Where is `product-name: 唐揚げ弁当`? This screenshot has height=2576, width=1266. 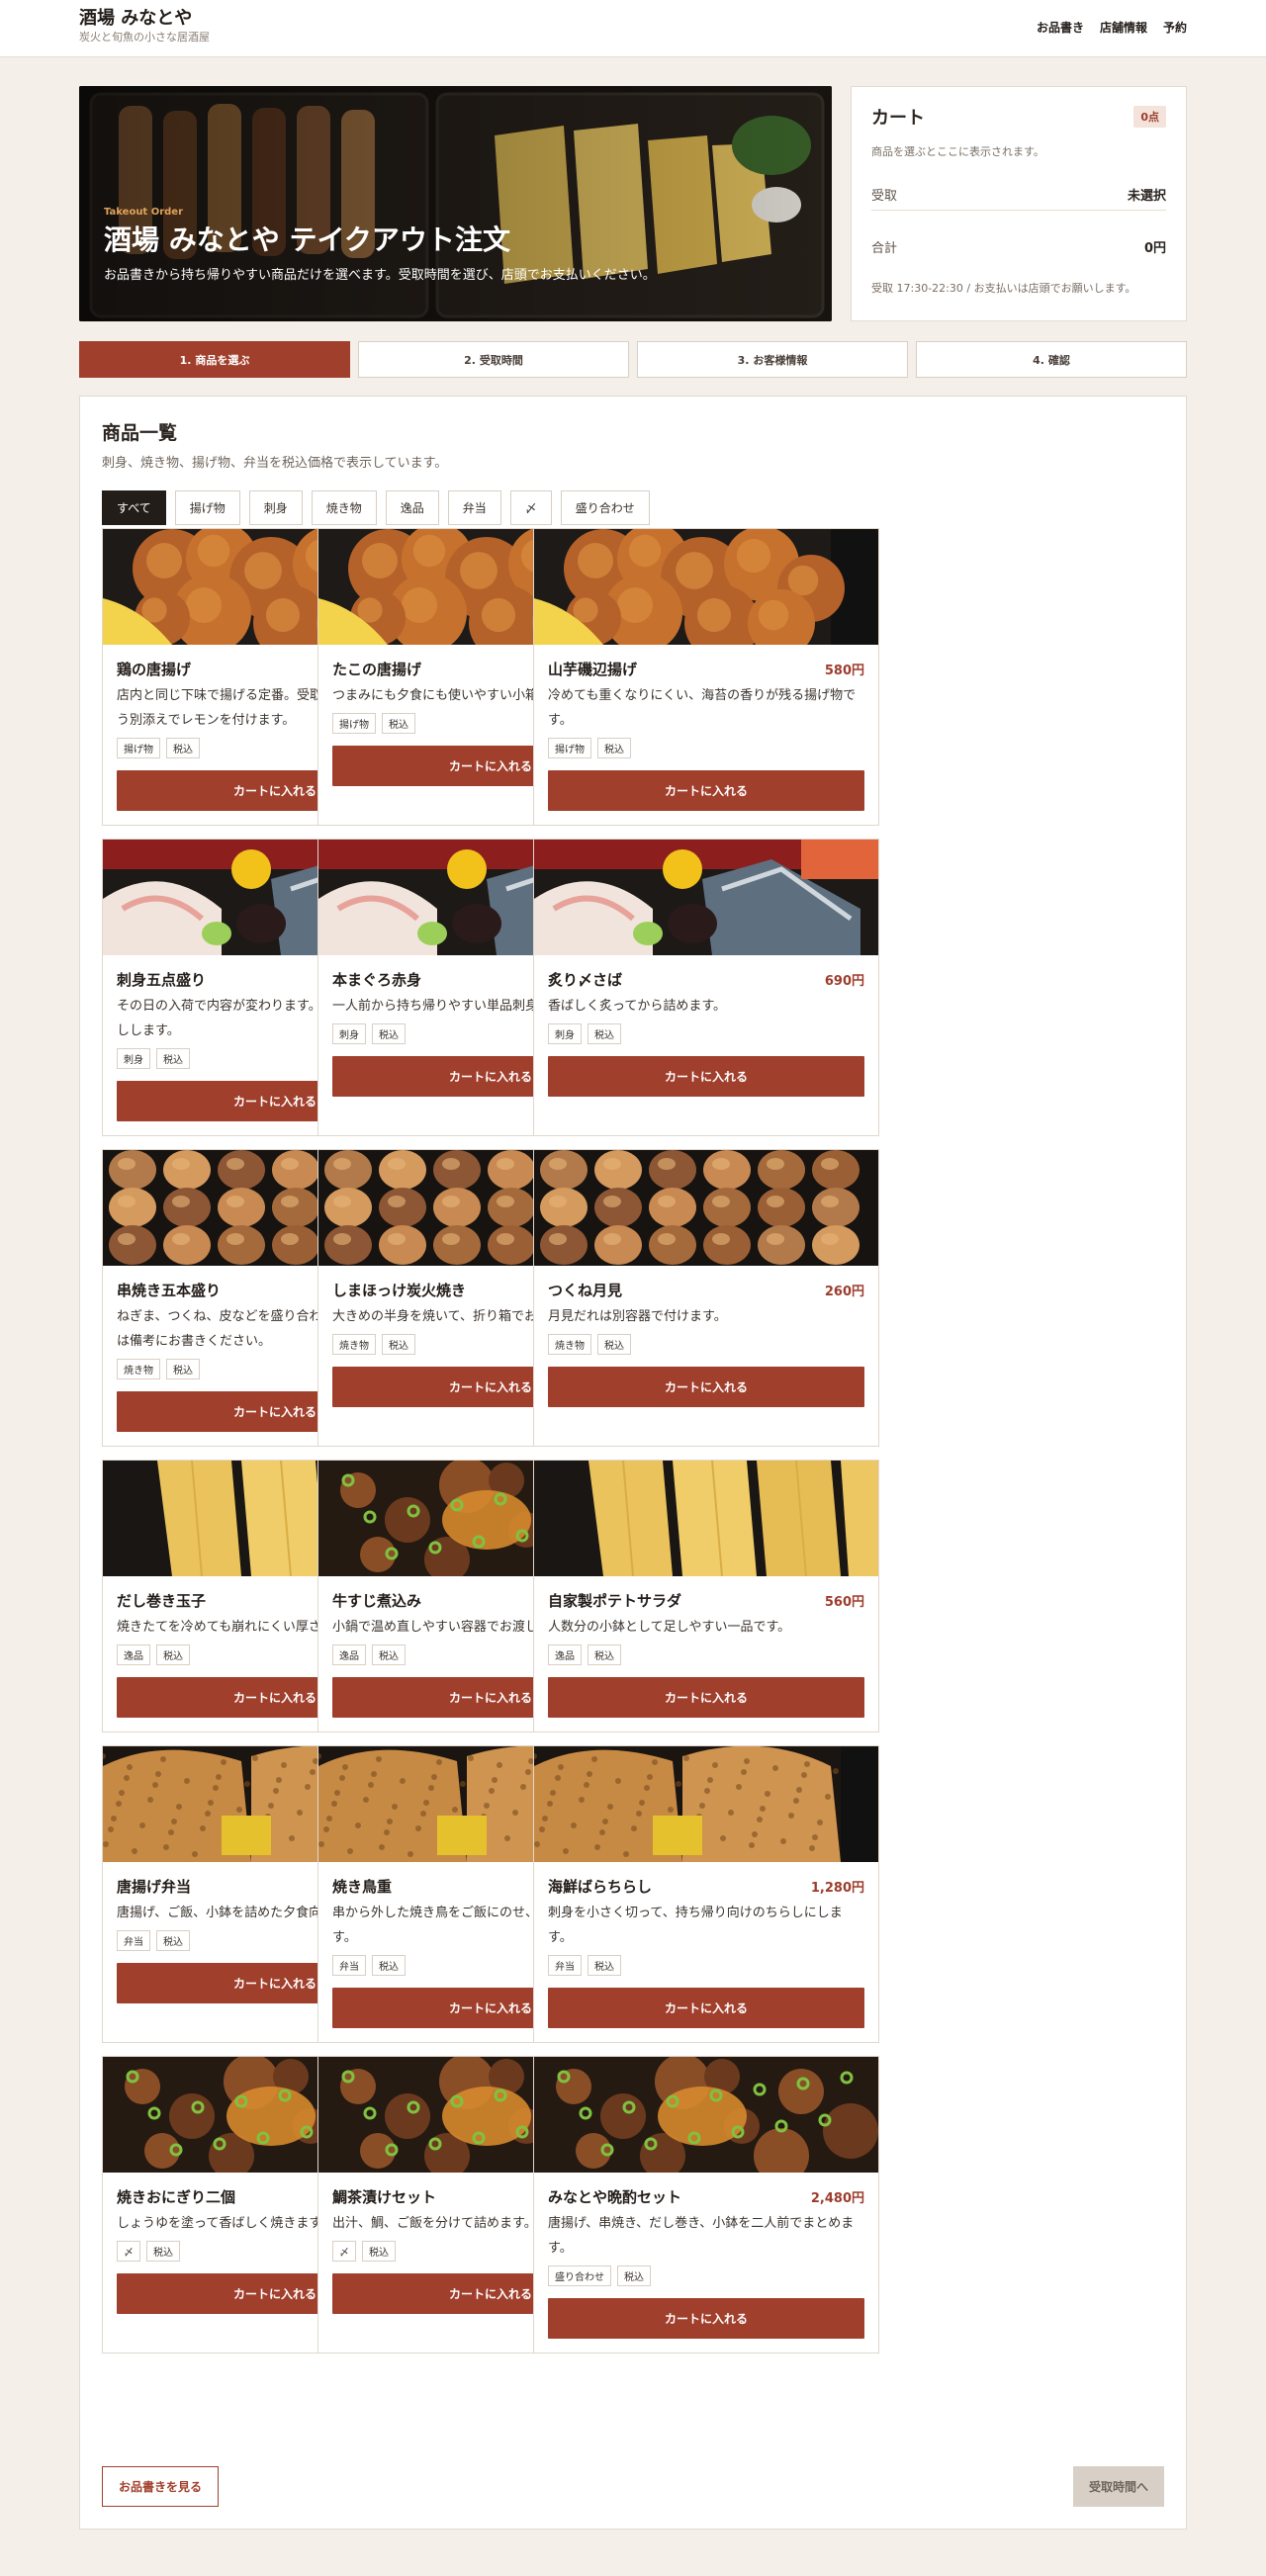
product-name: 唐揚げ弁当 is located at coordinates (154, 1886).